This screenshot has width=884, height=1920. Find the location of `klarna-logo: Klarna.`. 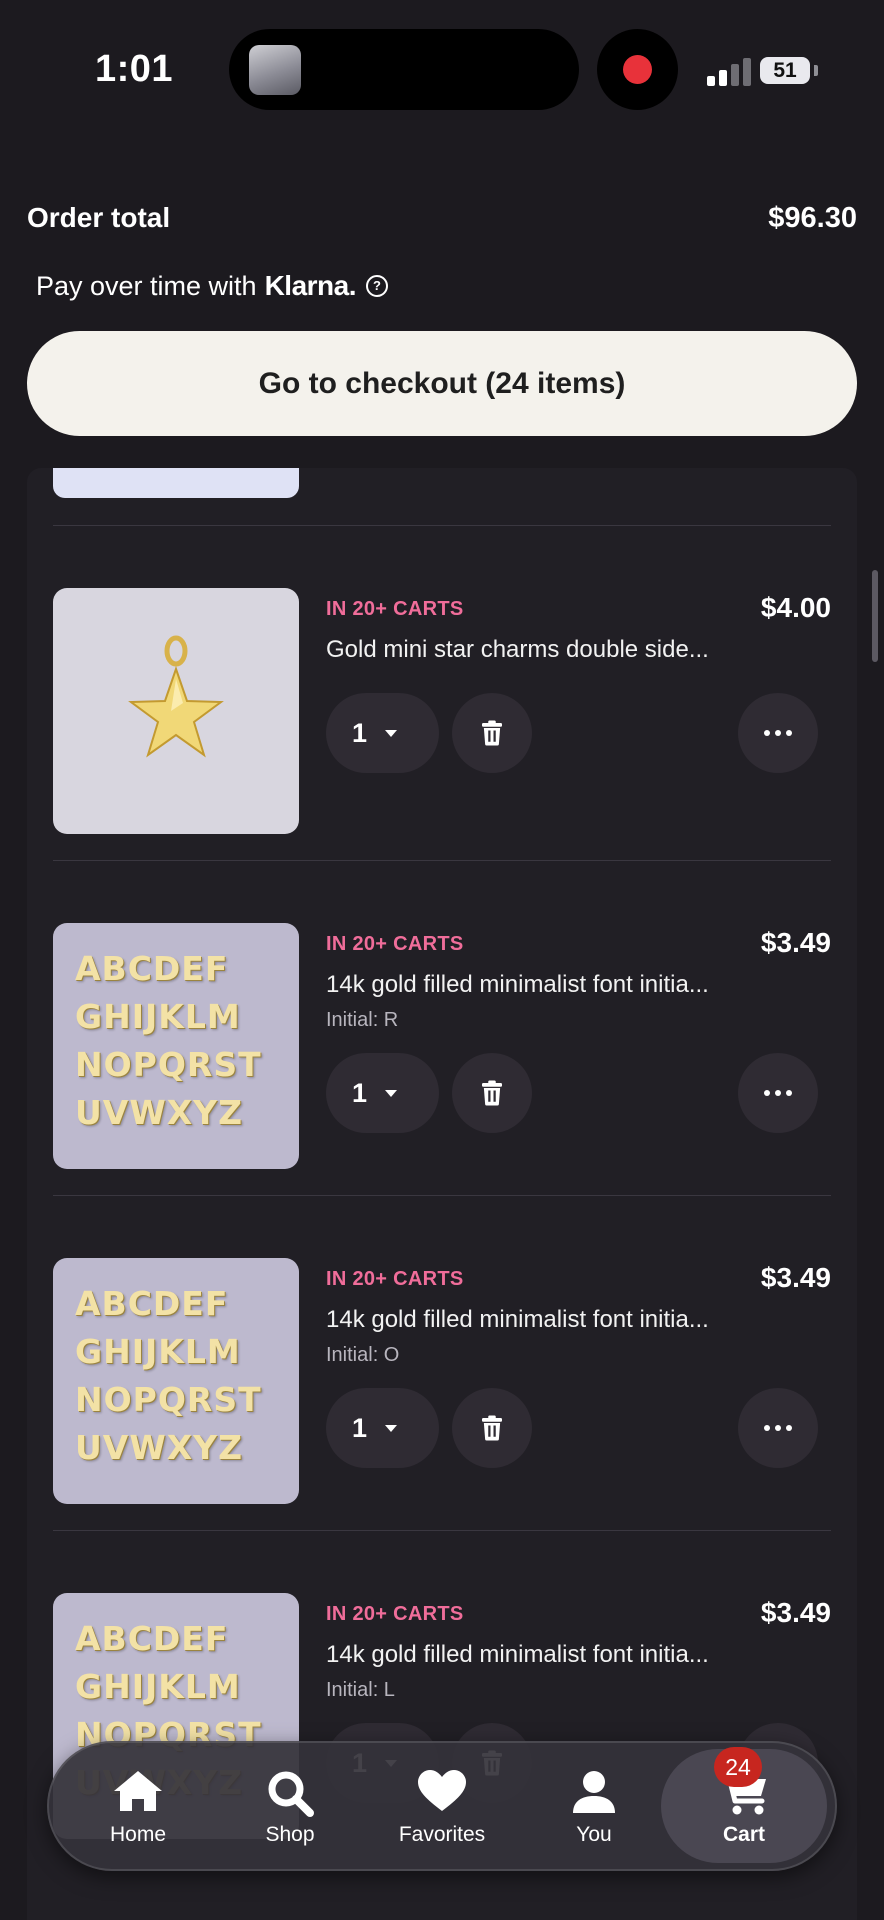

klarna-logo: Klarna. is located at coordinates (310, 285).